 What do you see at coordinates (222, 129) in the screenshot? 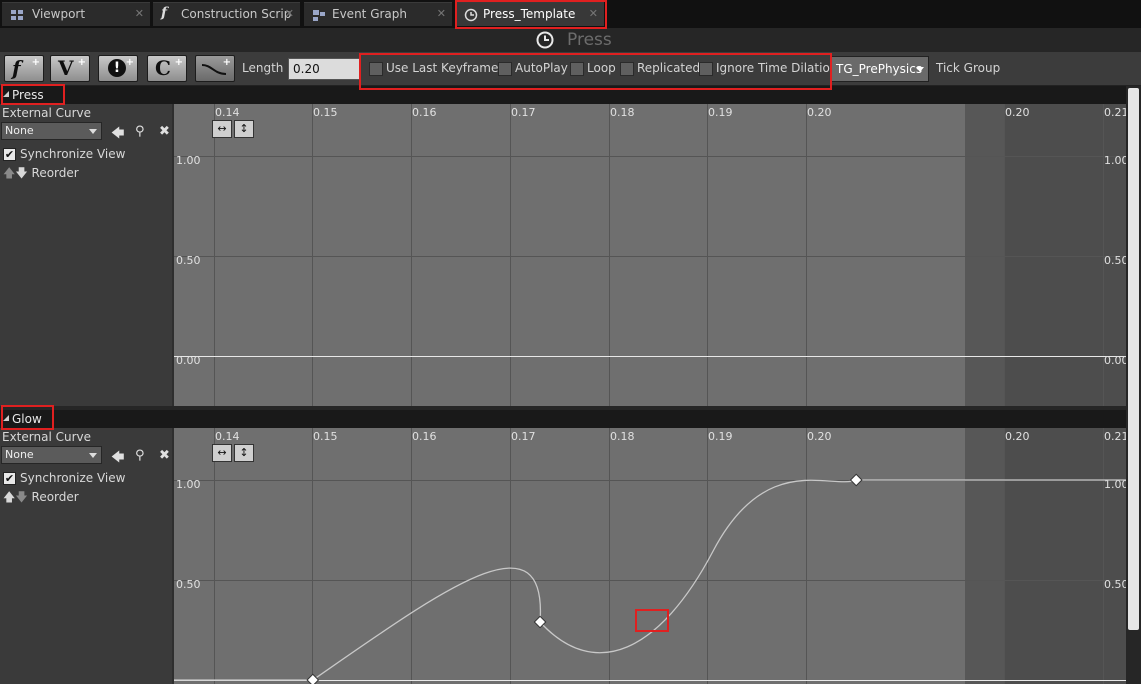
I see `fit-horizontal-icon: ↔` at bounding box center [222, 129].